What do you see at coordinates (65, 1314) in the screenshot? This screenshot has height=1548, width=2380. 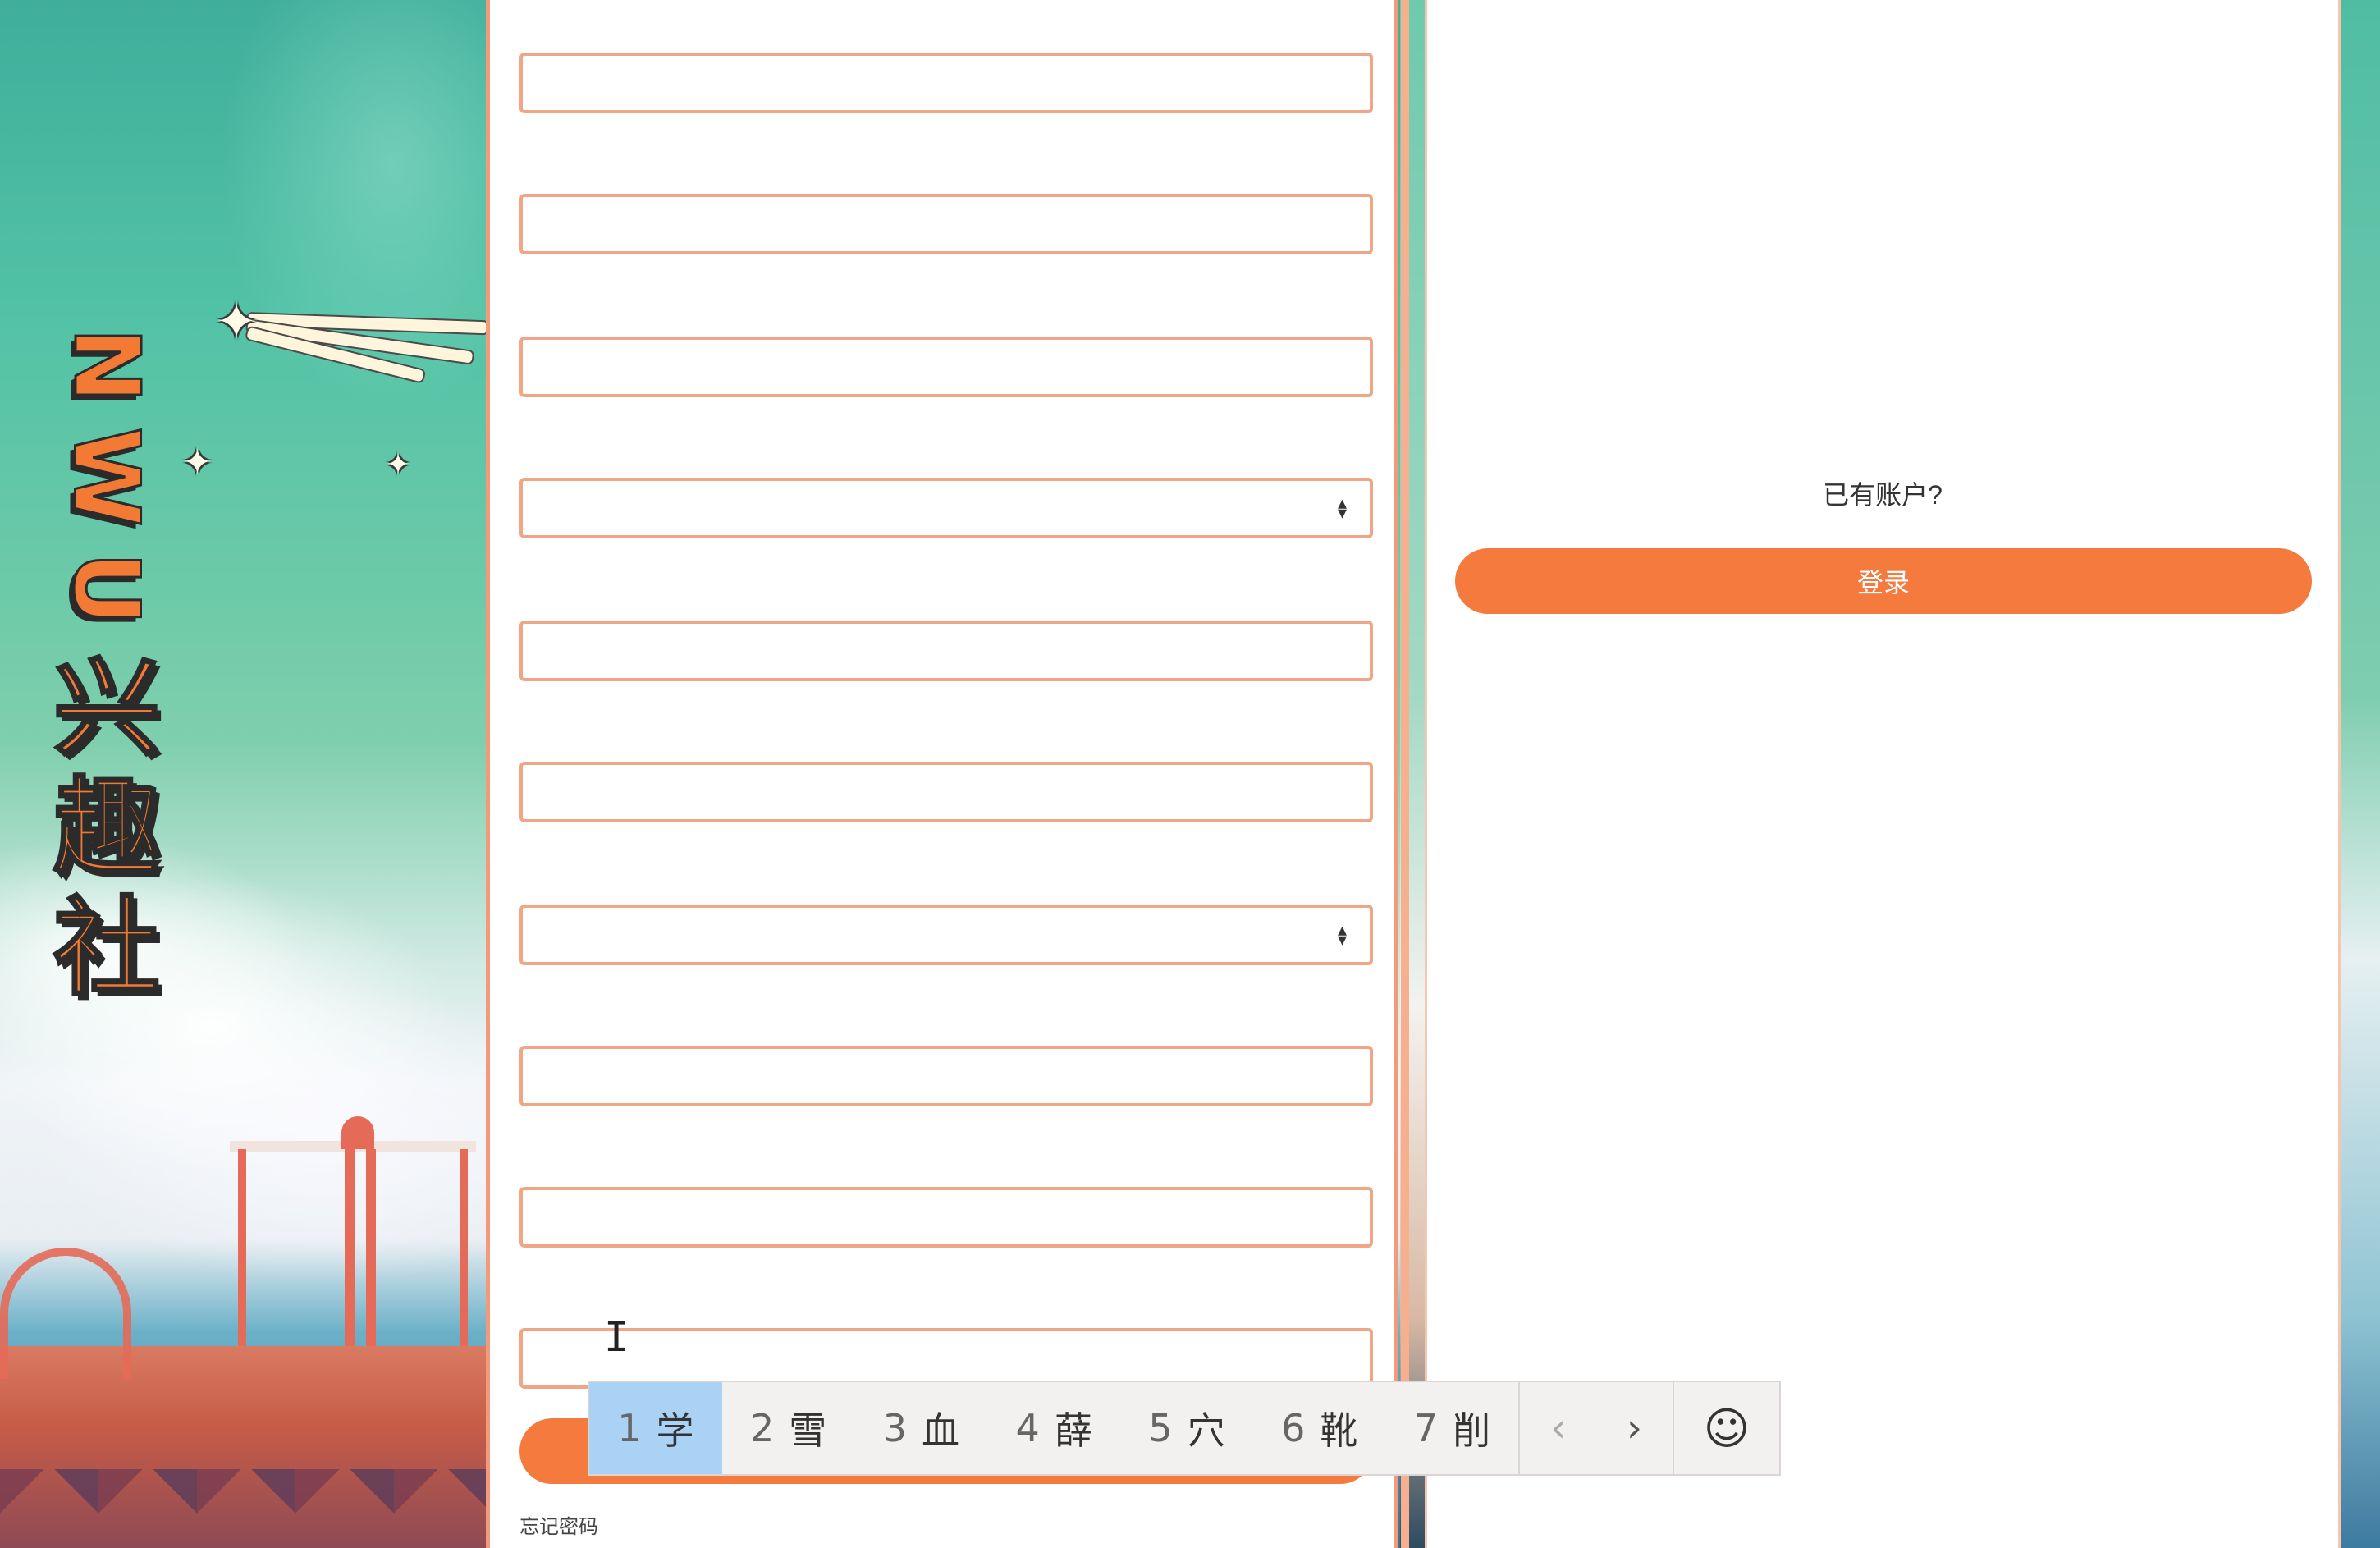 I see `roller-coaster-illustration` at bounding box center [65, 1314].